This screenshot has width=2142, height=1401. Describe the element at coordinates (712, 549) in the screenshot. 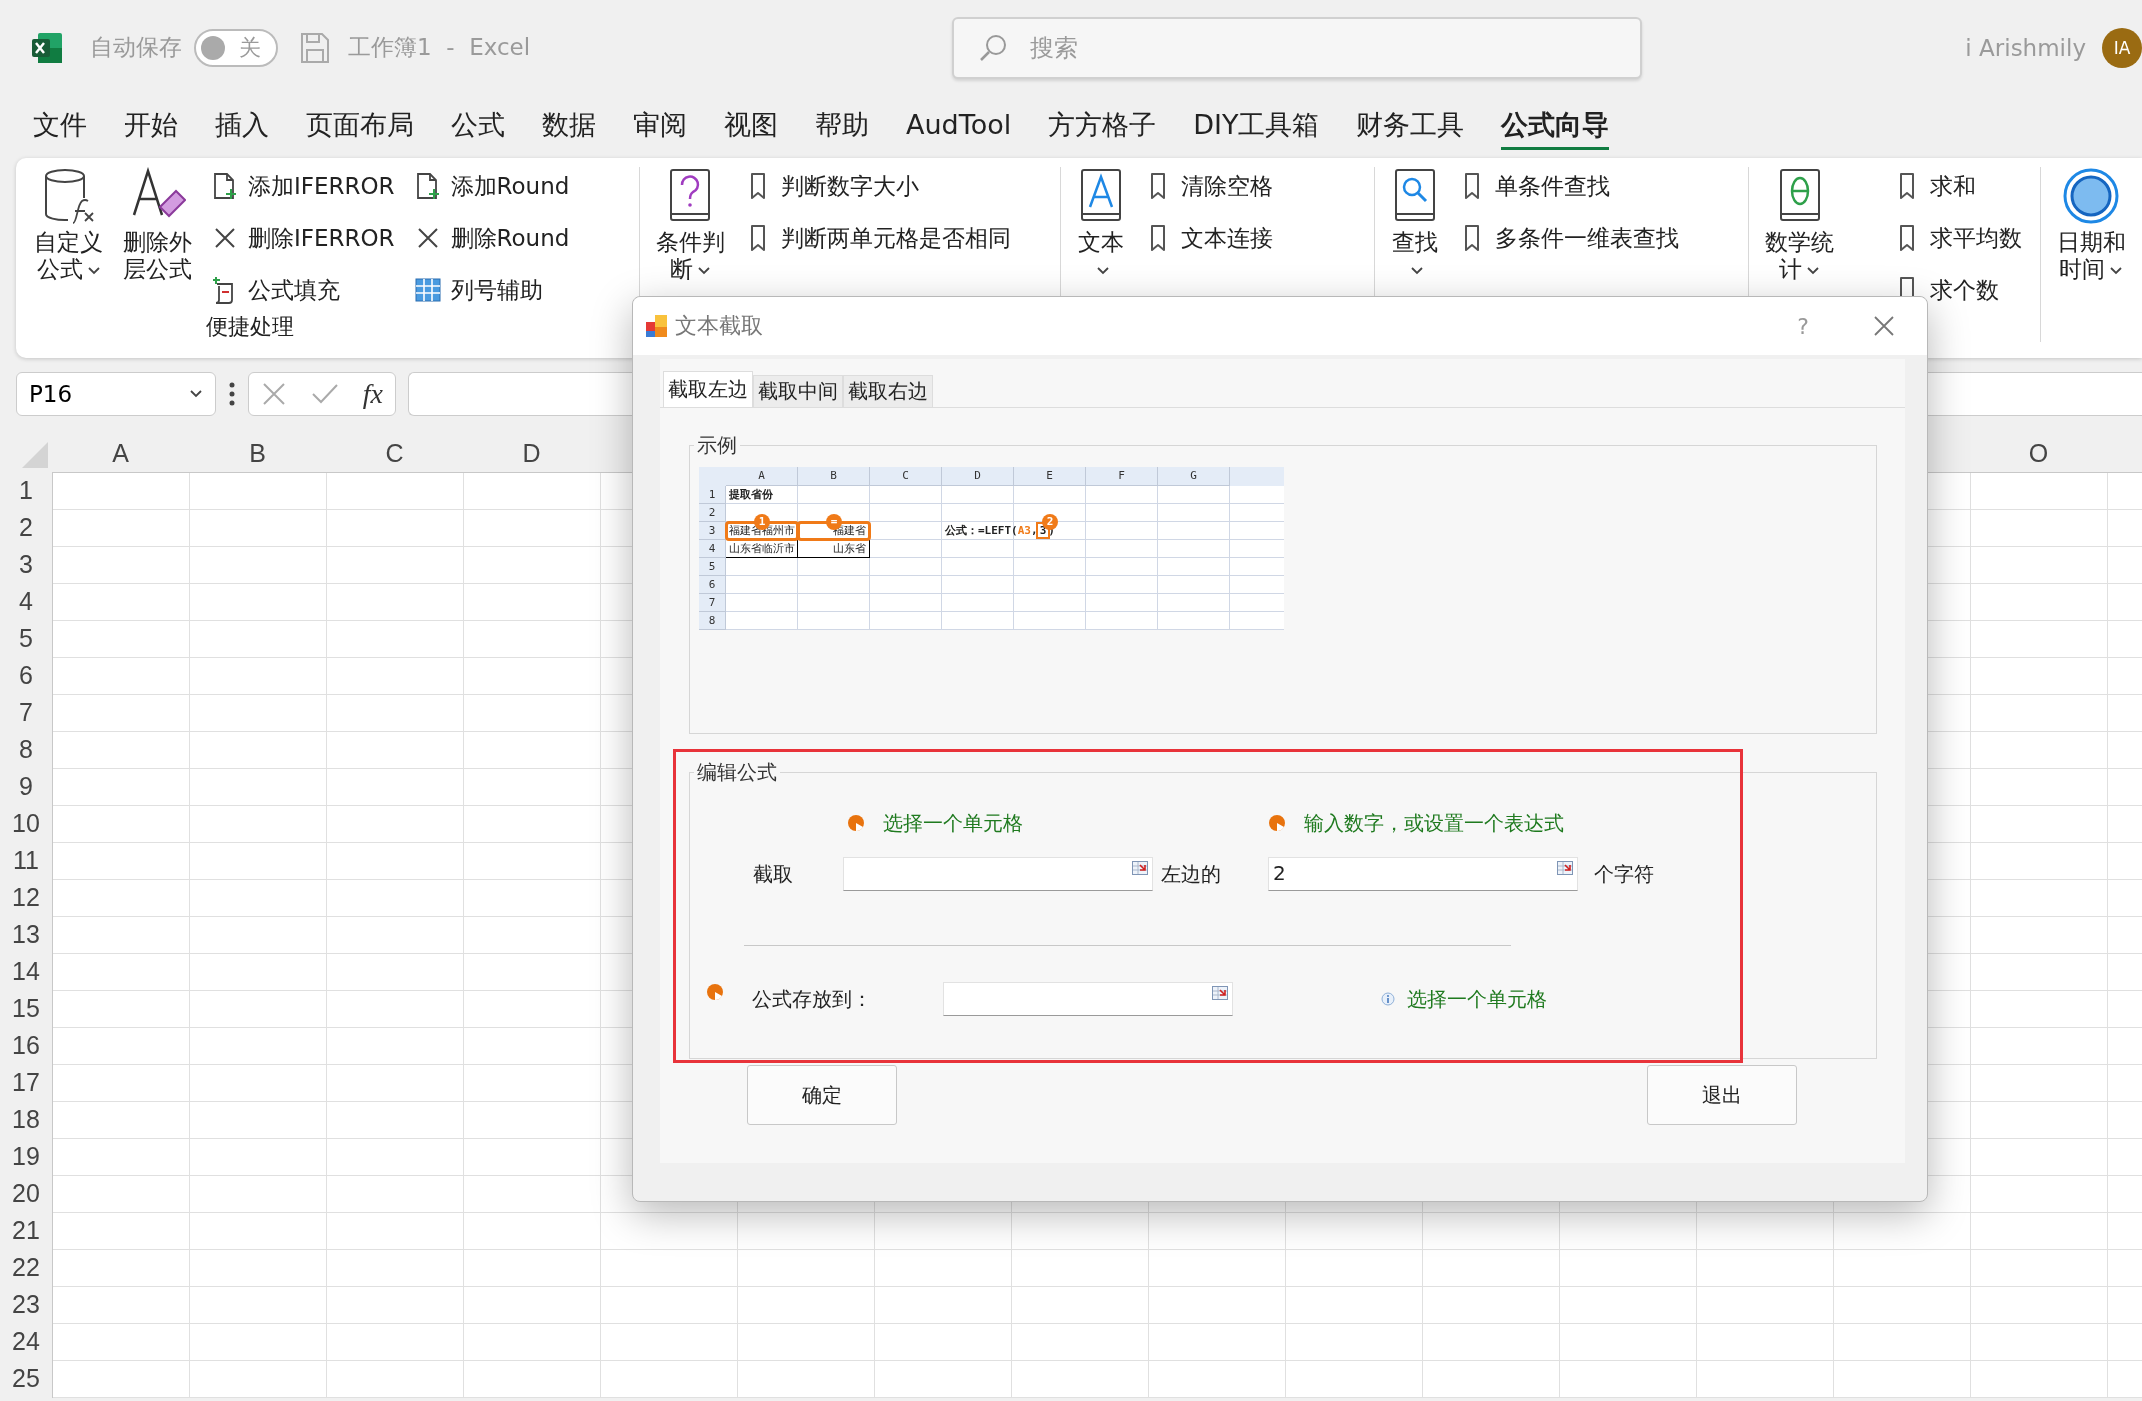

I see `row-header: 4` at that location.